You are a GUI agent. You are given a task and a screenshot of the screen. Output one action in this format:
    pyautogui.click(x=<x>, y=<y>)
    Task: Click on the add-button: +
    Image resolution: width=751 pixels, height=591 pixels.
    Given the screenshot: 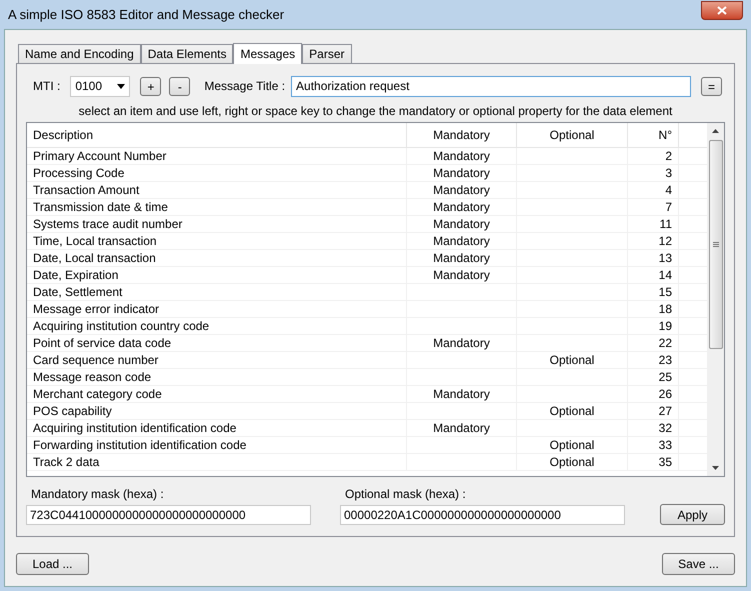 What is the action you would take?
    pyautogui.click(x=151, y=86)
    